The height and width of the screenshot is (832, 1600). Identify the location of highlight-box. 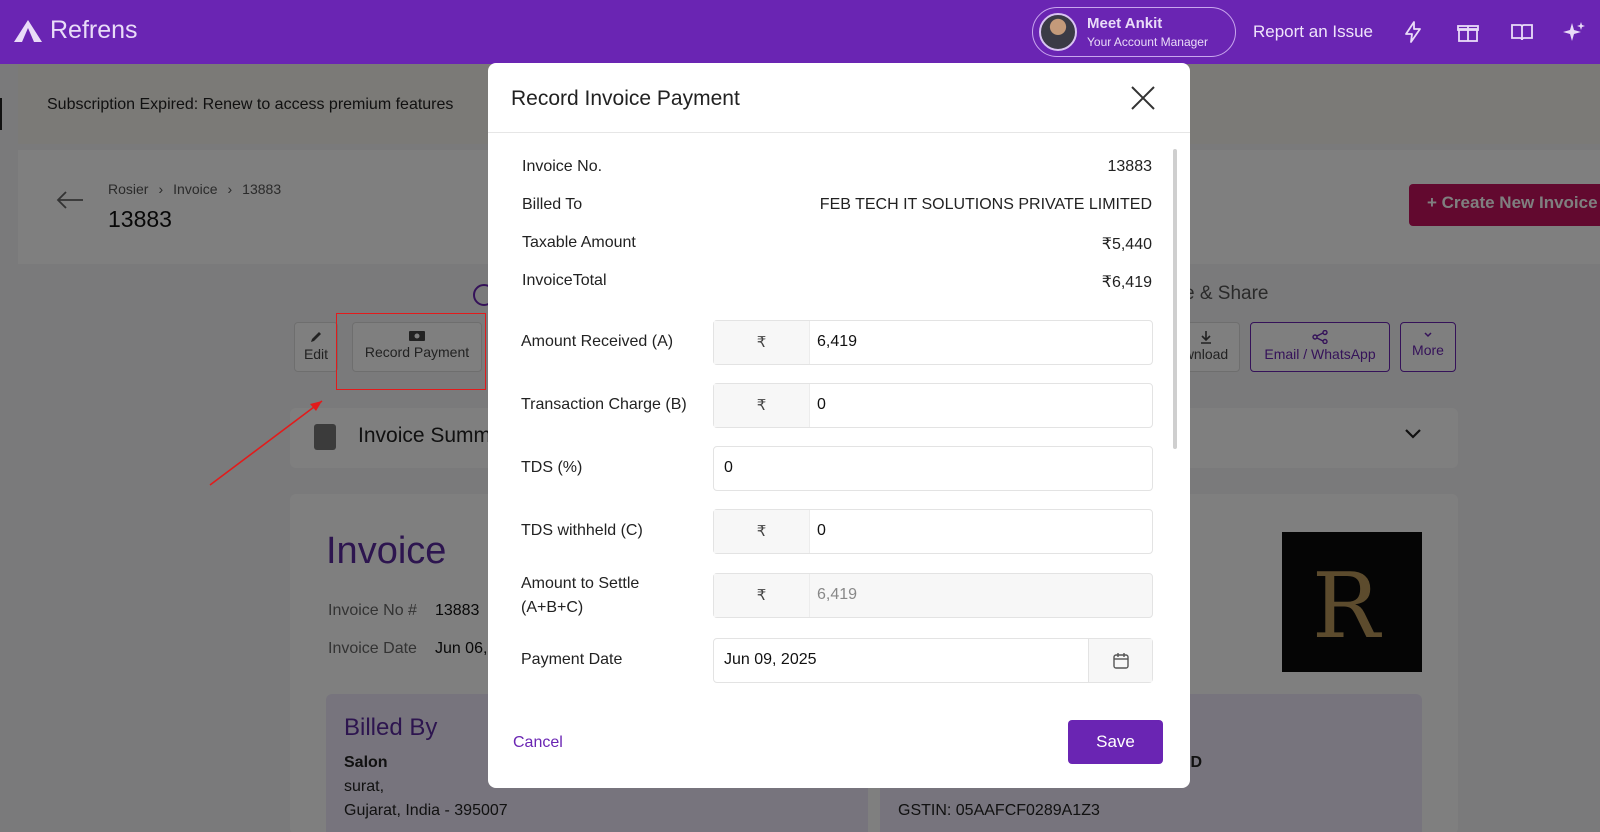
(411, 351).